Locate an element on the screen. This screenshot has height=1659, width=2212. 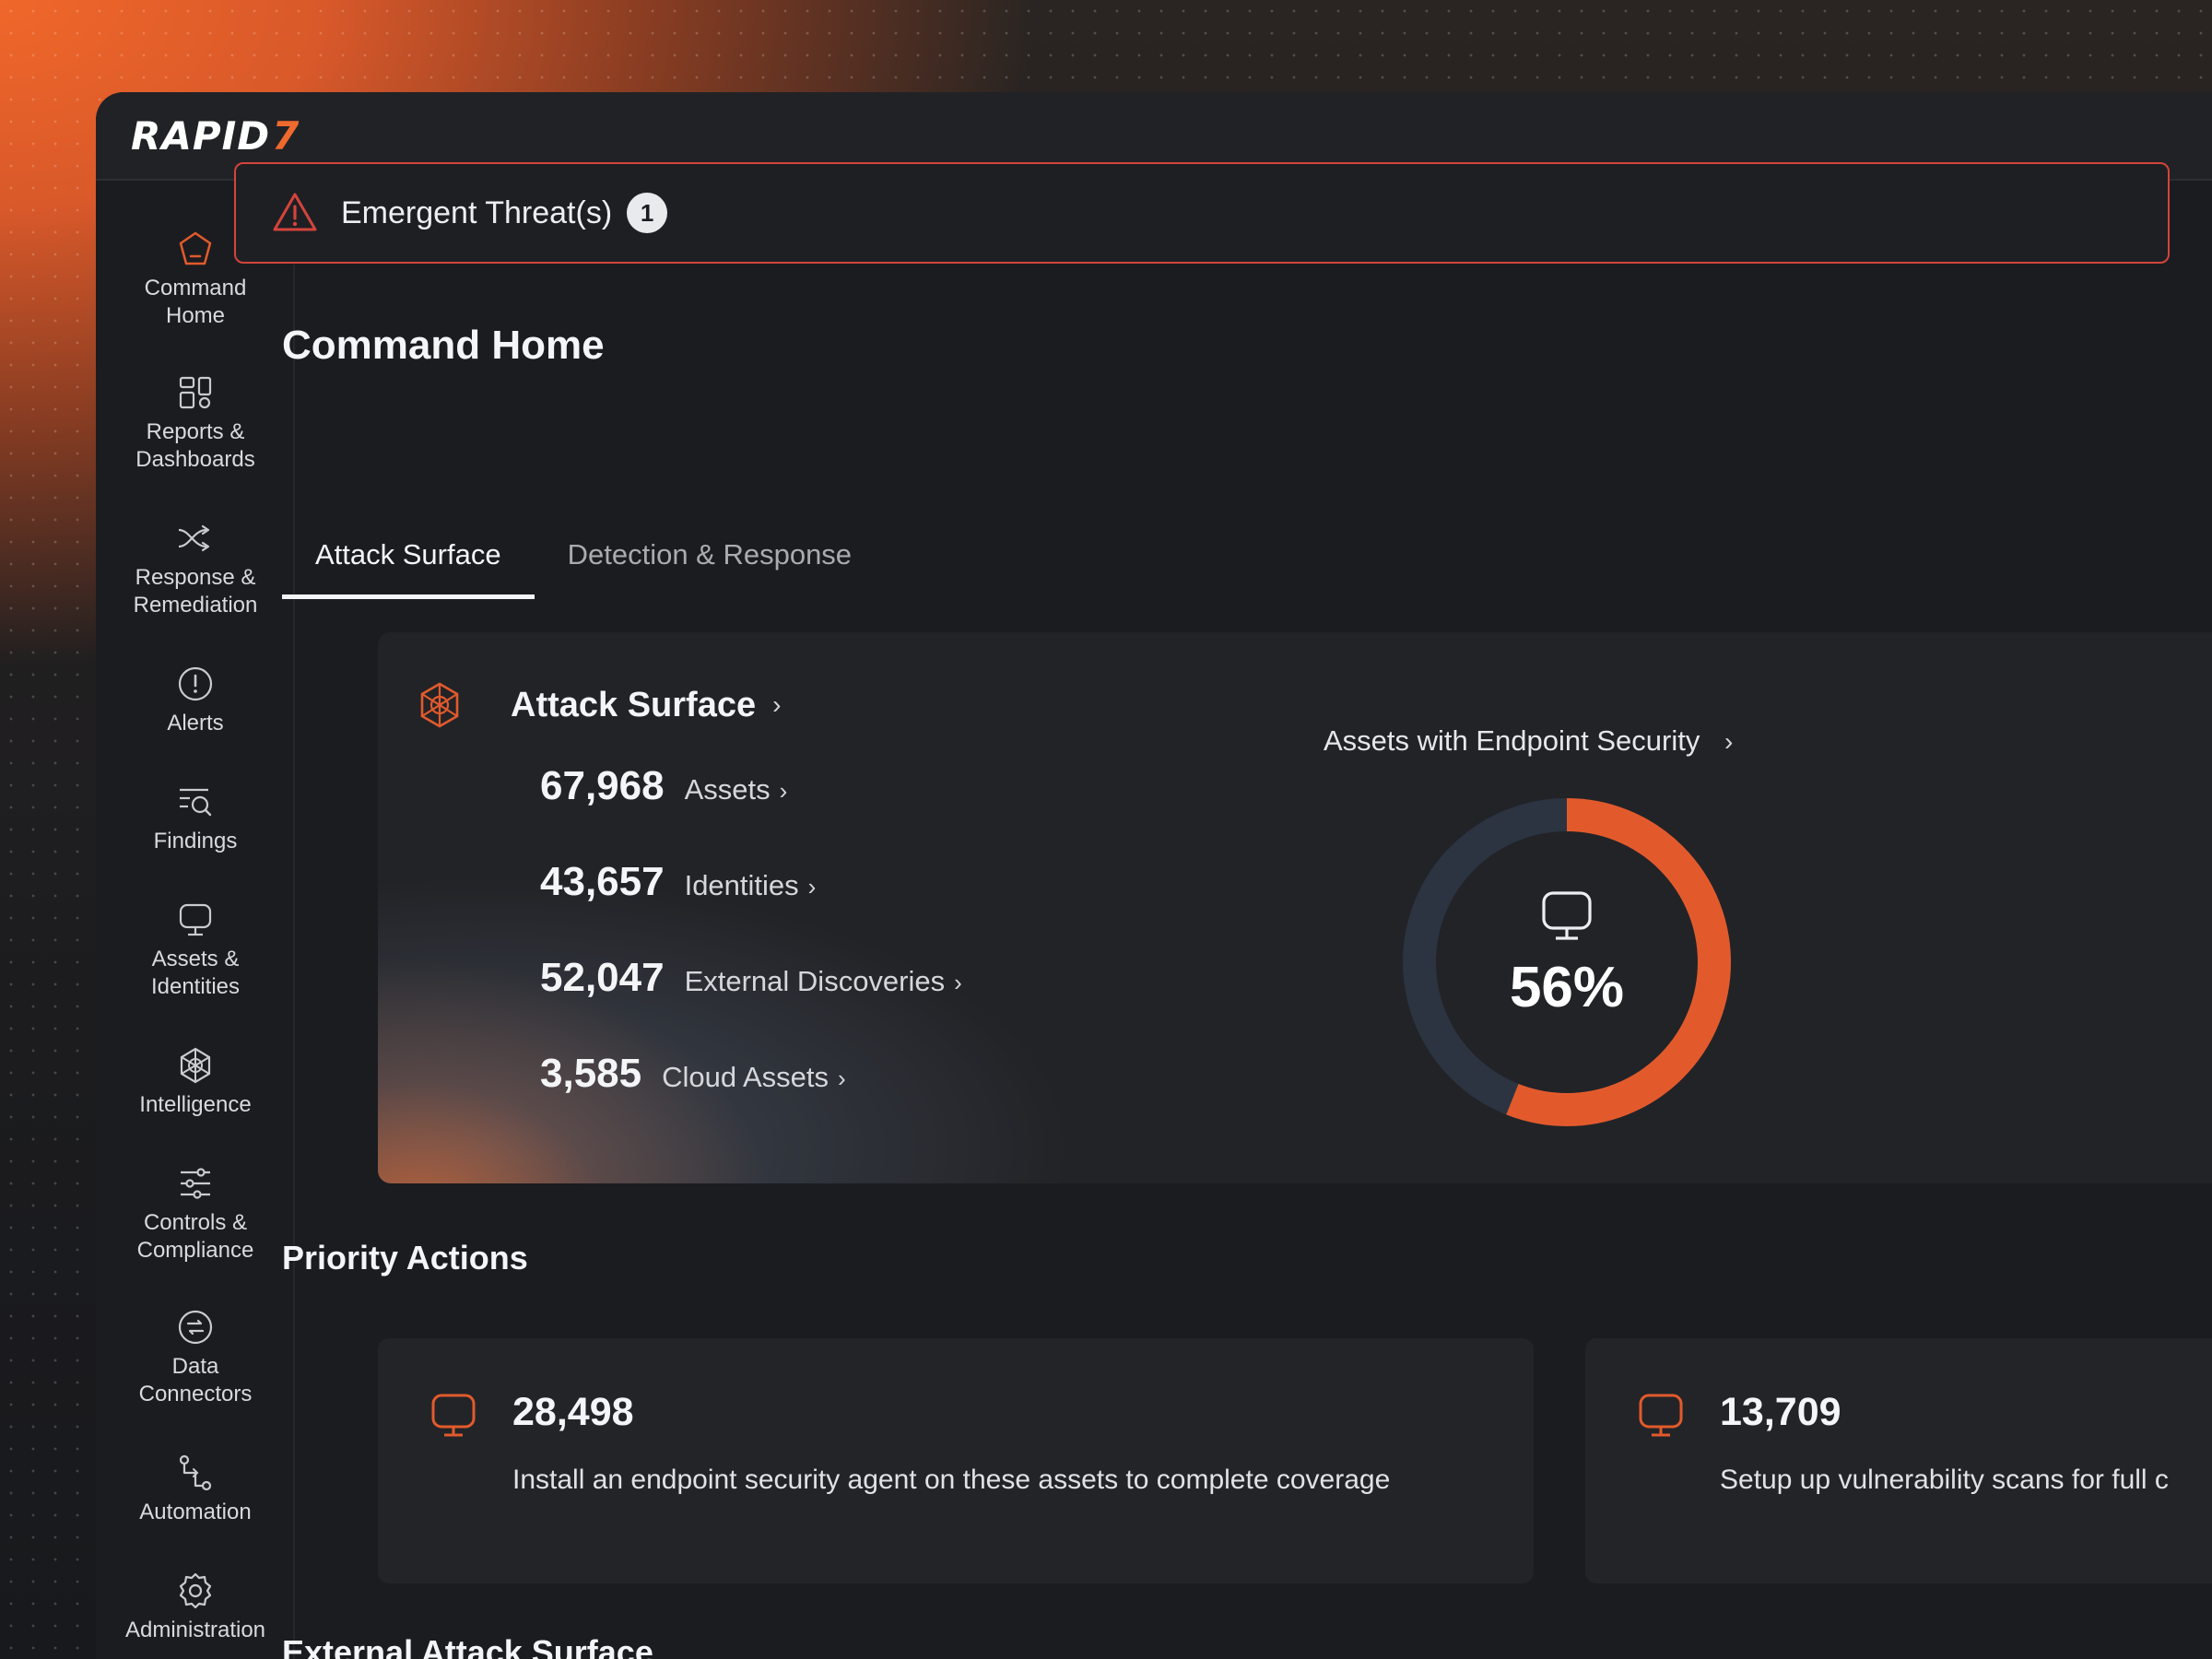
stat-cloud-assets: 3,585 Cloud Assets › is located at coordinates (693, 1074).